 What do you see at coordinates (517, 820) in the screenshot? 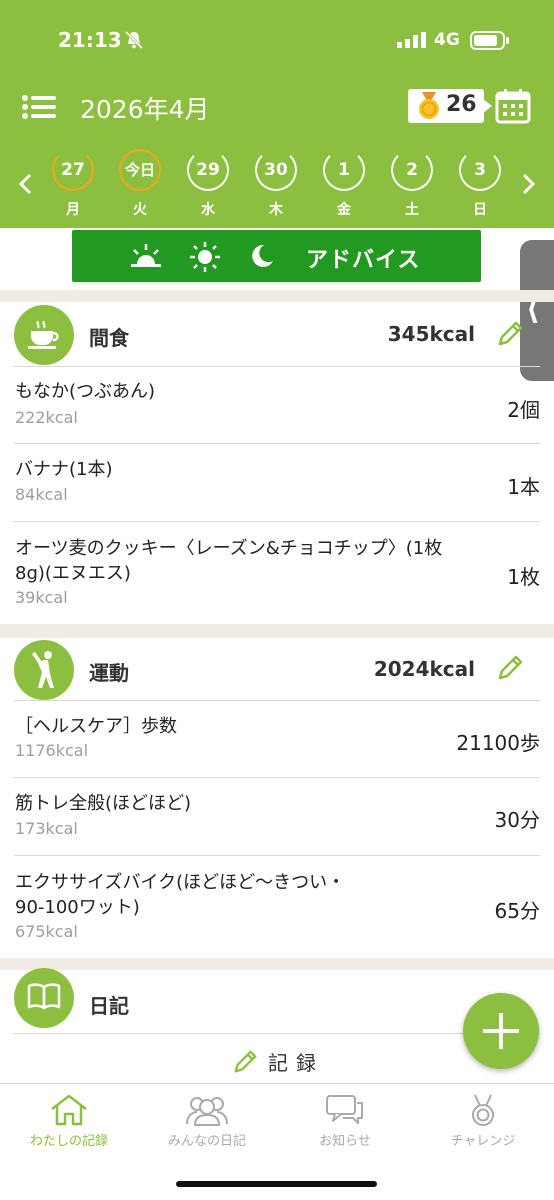
I see `item-quantity: 30分` at bounding box center [517, 820].